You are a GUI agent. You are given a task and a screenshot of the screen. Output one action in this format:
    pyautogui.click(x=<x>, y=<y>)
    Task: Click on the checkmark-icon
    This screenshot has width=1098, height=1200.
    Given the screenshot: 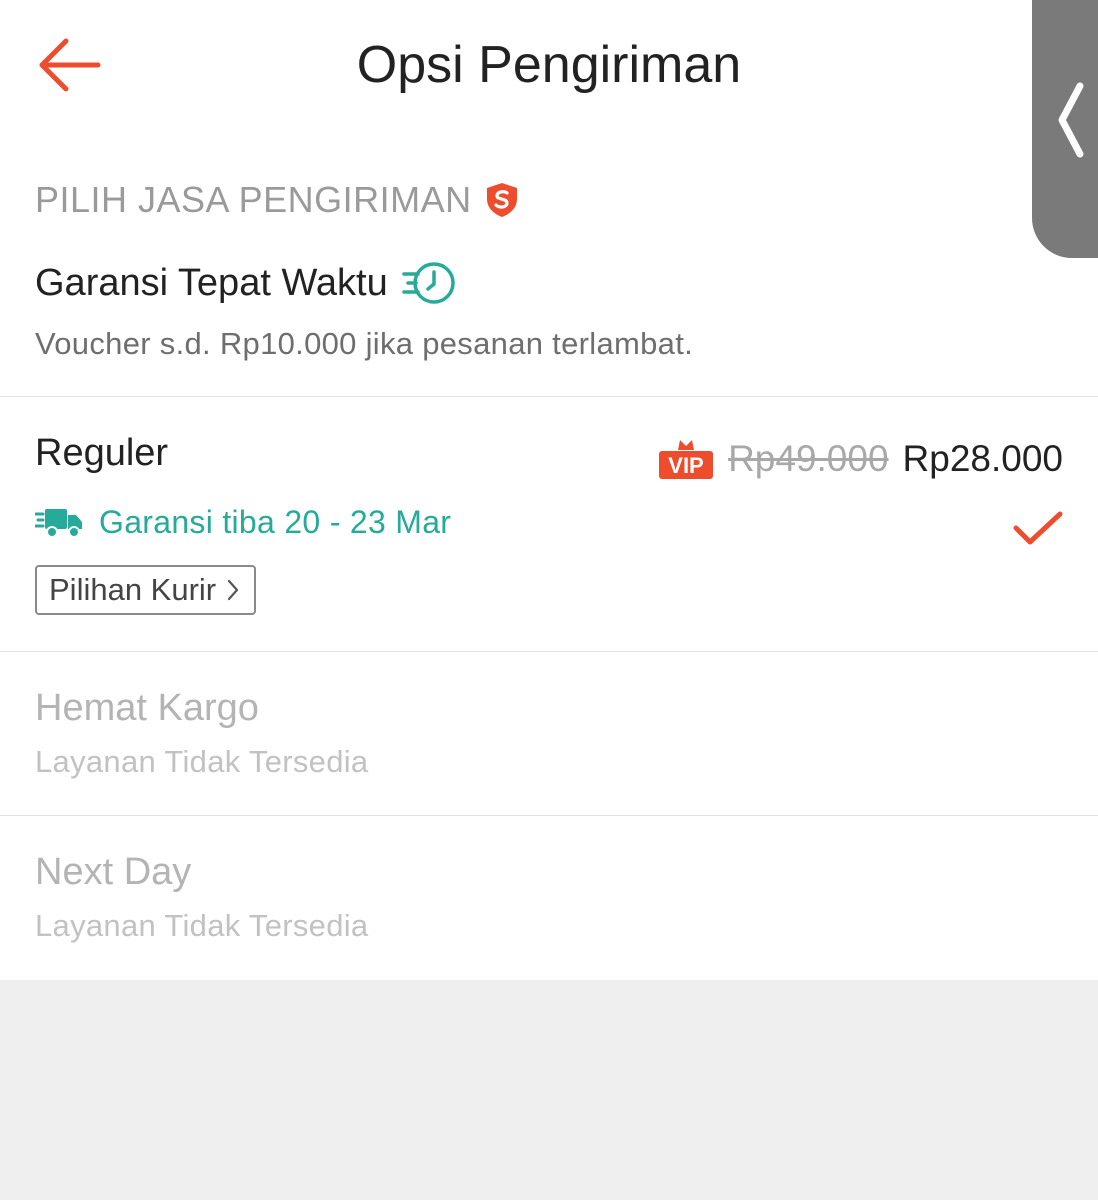 What is the action you would take?
    pyautogui.click(x=1038, y=528)
    